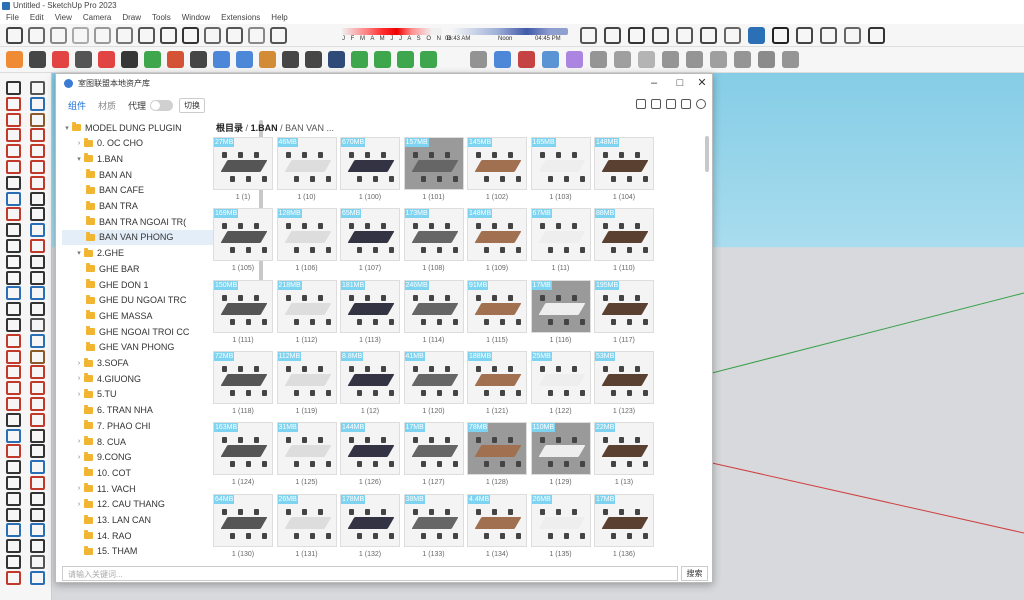 The height and width of the screenshot is (600, 1024). Describe the element at coordinates (306, 525) in the screenshot. I see `component-card: 26MB 1 (131)` at that location.